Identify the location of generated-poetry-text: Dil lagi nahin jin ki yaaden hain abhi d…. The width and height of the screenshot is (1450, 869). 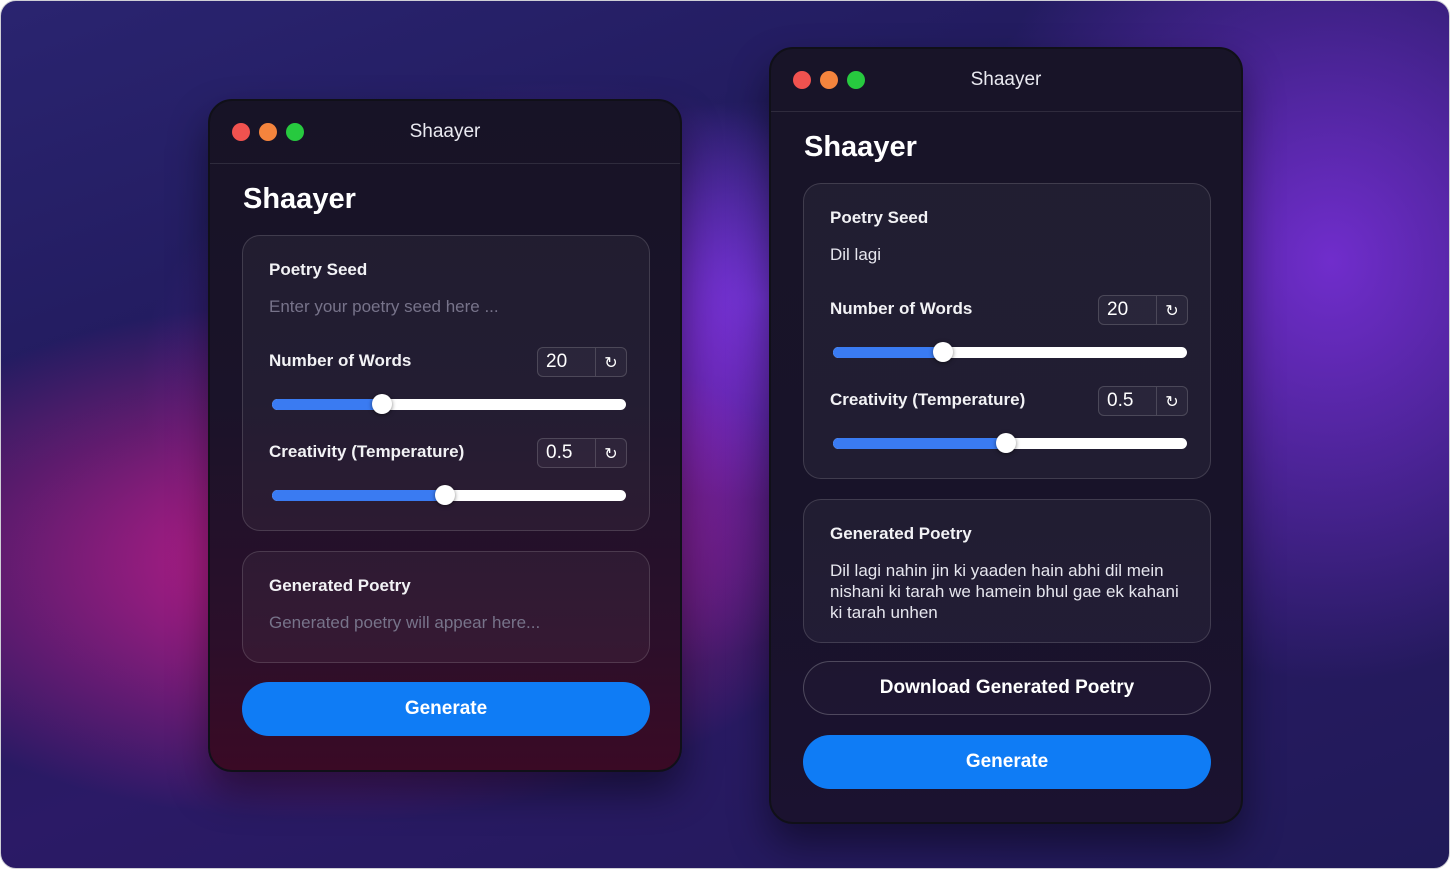
(1004, 591).